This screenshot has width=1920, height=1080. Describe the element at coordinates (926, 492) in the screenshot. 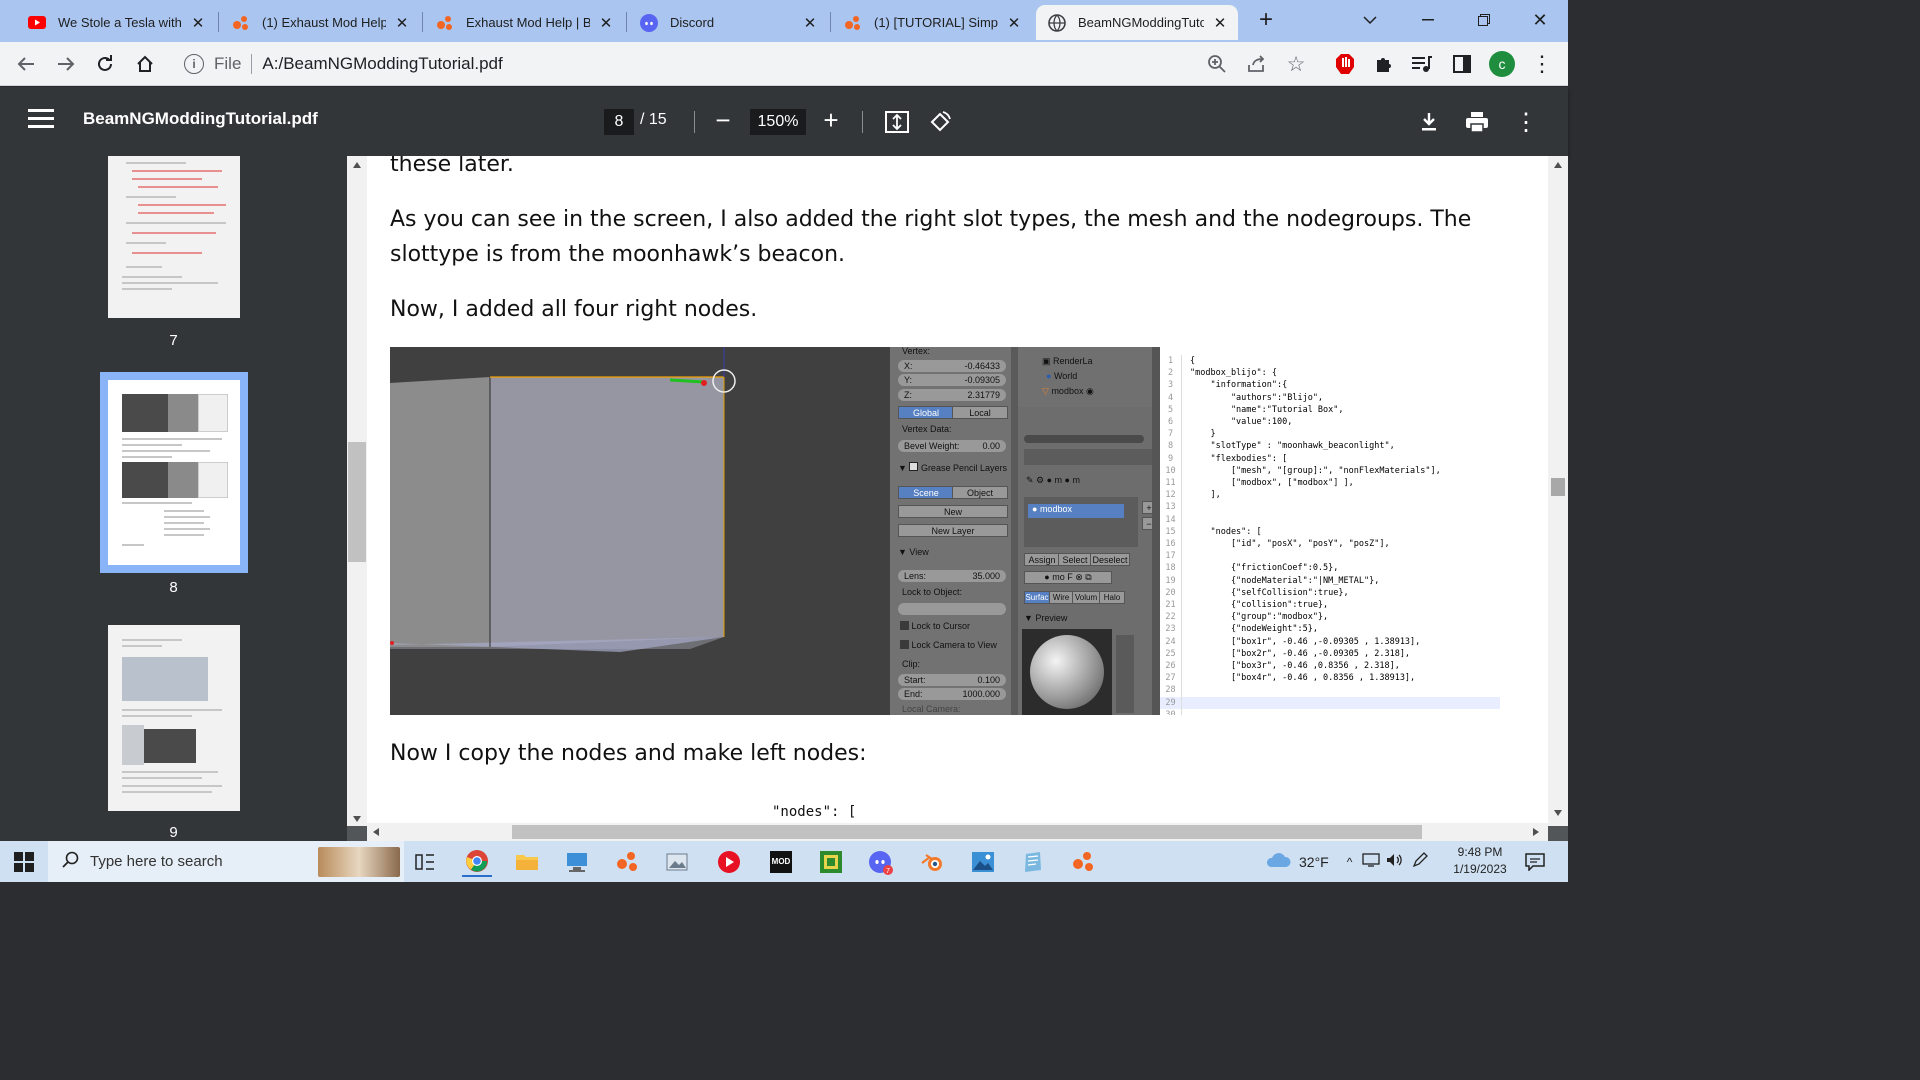

I see `scene-button: Scene` at that location.